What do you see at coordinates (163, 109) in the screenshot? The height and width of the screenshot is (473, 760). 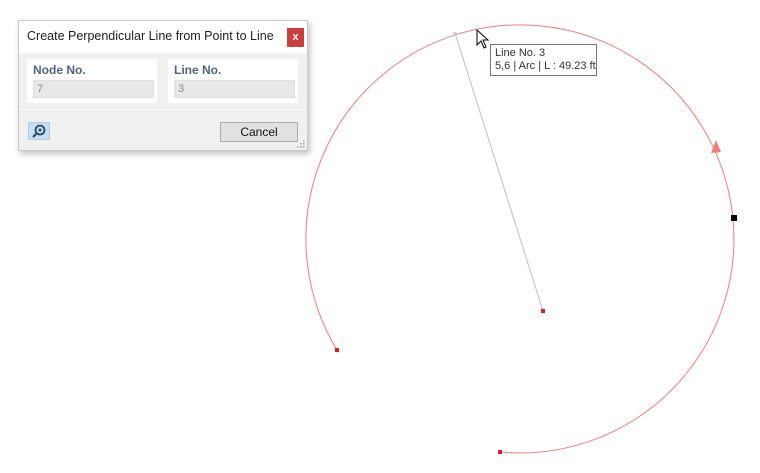 I see `dialog-divider` at bounding box center [163, 109].